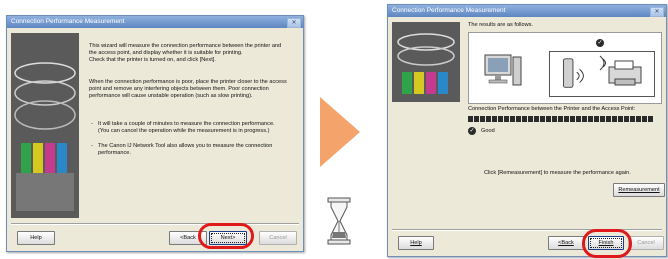  I want to click on right-help-button: Help, so click(416, 243).